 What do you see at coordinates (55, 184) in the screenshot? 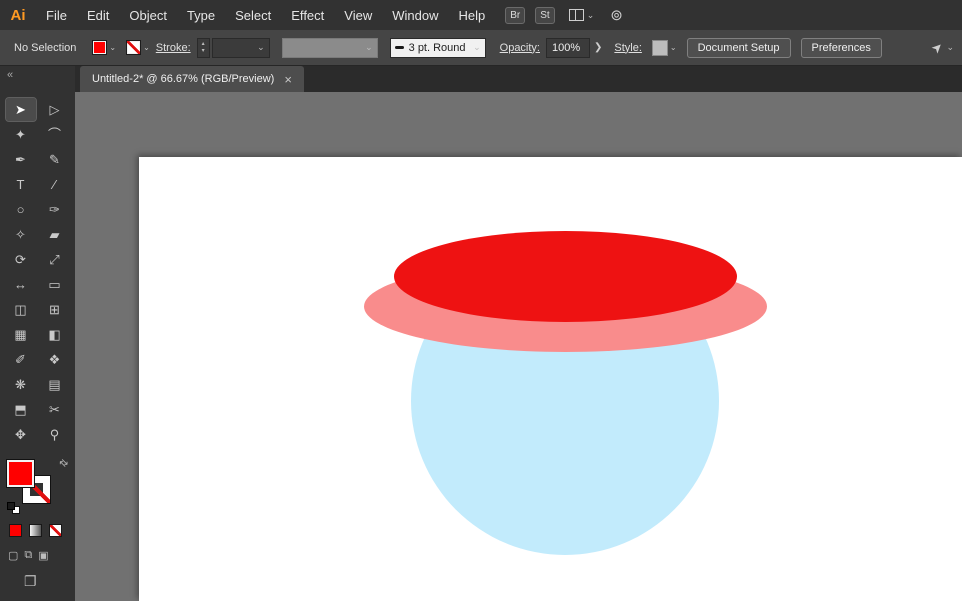
I see `line-segment-tool: ∕` at bounding box center [55, 184].